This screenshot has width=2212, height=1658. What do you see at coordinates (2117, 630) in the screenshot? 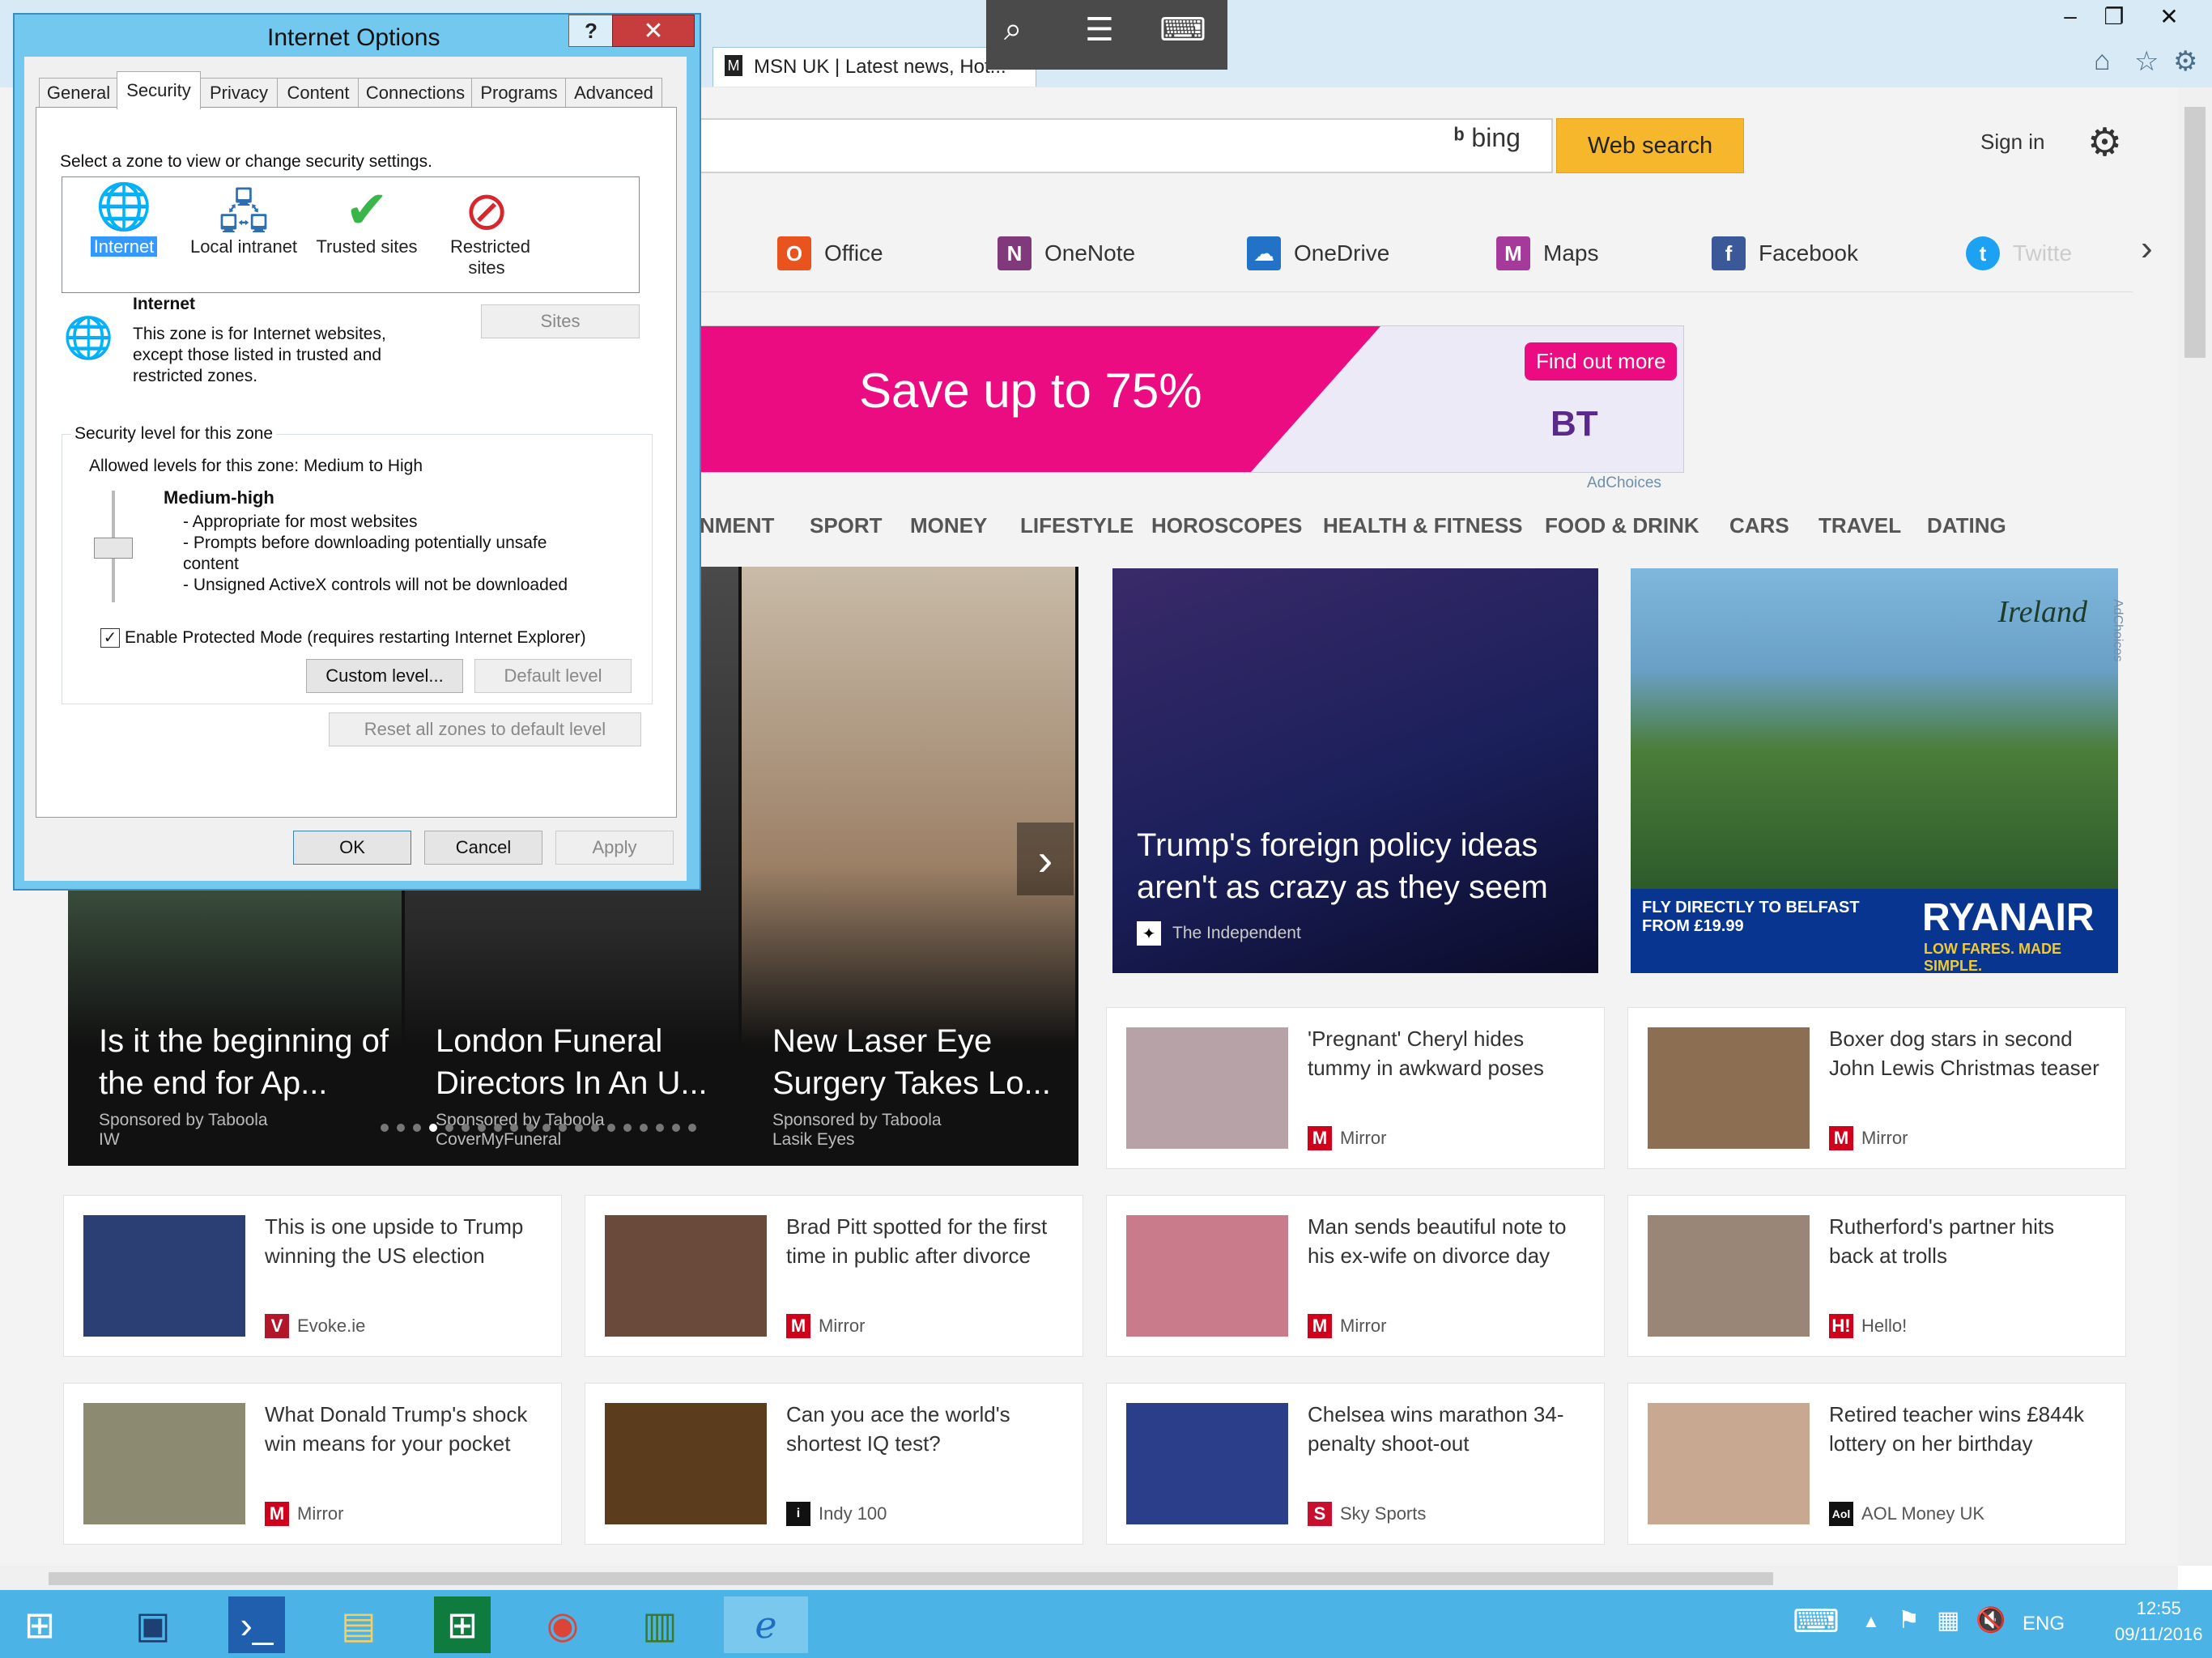
I see `adchoices-vertical-link: AdChoices` at bounding box center [2117, 630].